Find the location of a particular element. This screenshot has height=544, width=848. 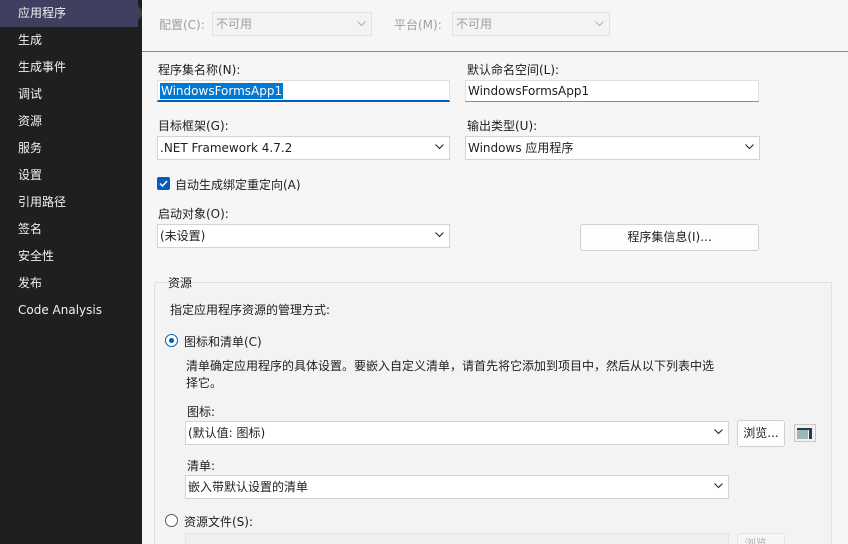

auto-binding-checkbox is located at coordinates (163, 183).